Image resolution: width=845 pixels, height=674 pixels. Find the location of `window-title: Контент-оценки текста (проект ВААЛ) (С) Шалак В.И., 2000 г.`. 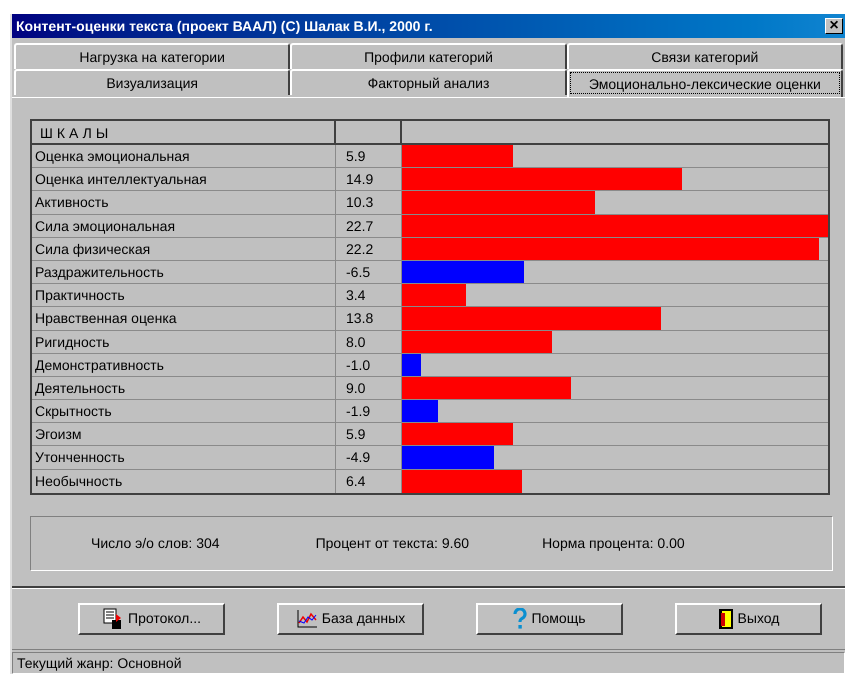

window-title: Контент-оценки текста (проект ВААЛ) (С) Шалак В.И., 2000 г. is located at coordinates (224, 26).